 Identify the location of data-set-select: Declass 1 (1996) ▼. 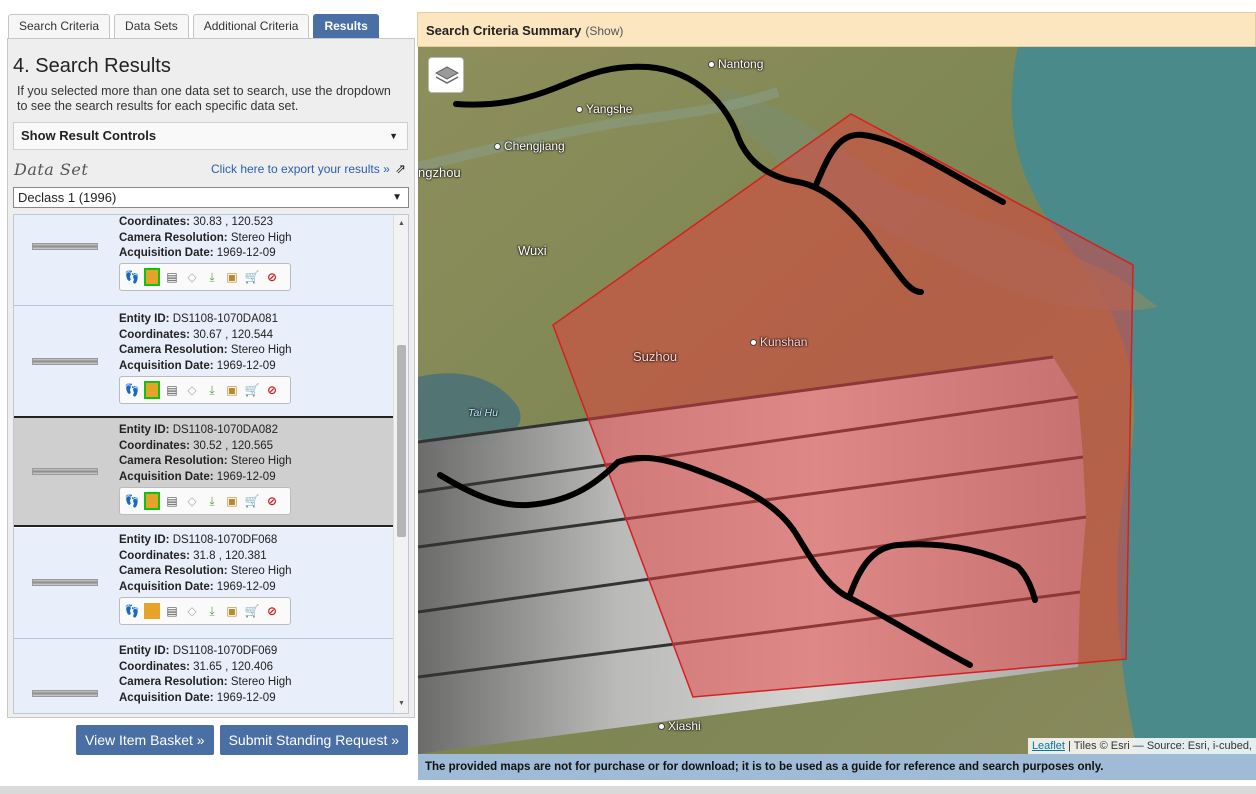
(211, 197).